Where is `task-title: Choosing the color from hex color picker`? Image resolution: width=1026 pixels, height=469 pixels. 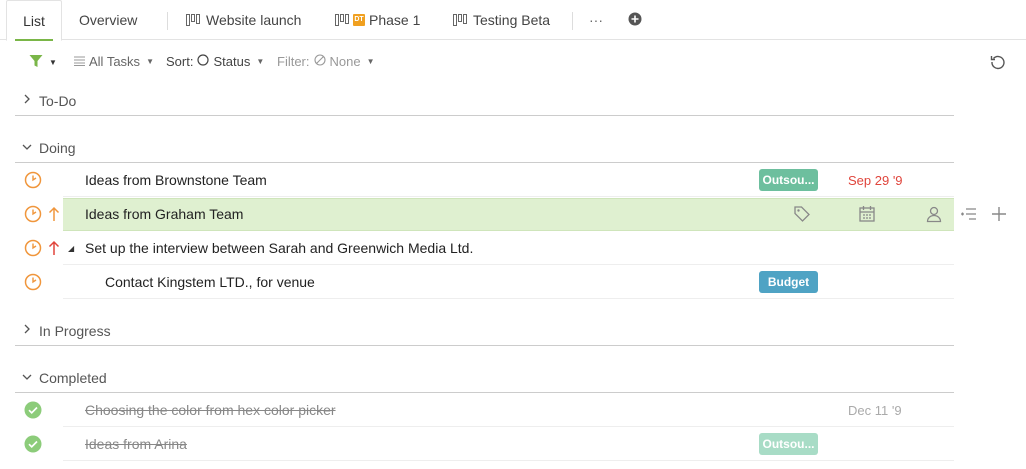
task-title: Choosing the color from hex color picker is located at coordinates (210, 410).